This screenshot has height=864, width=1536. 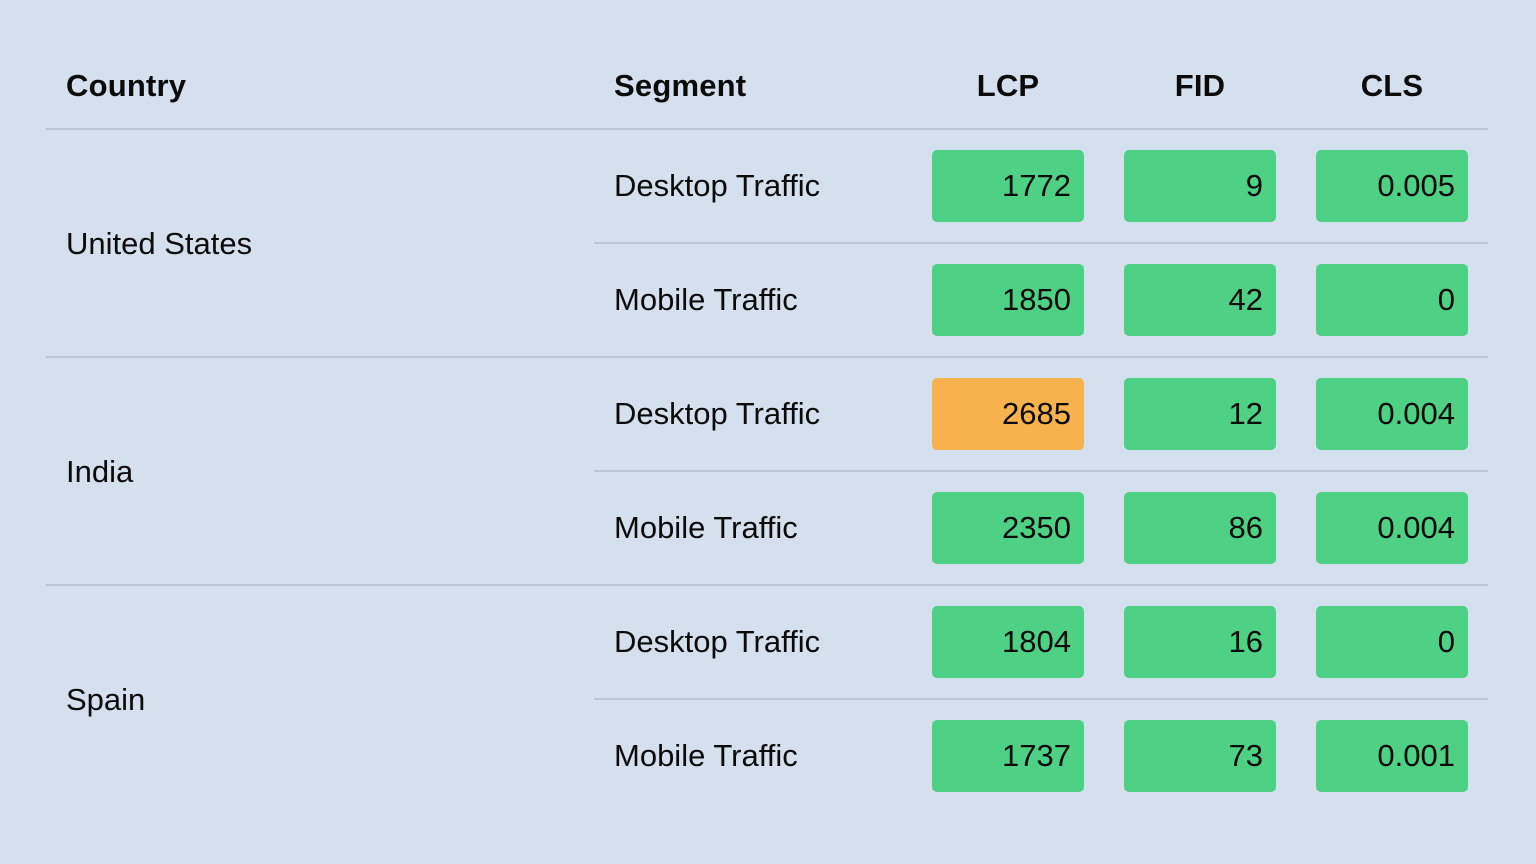 I want to click on lcp-value-badge: 2685, so click(x=1008, y=414).